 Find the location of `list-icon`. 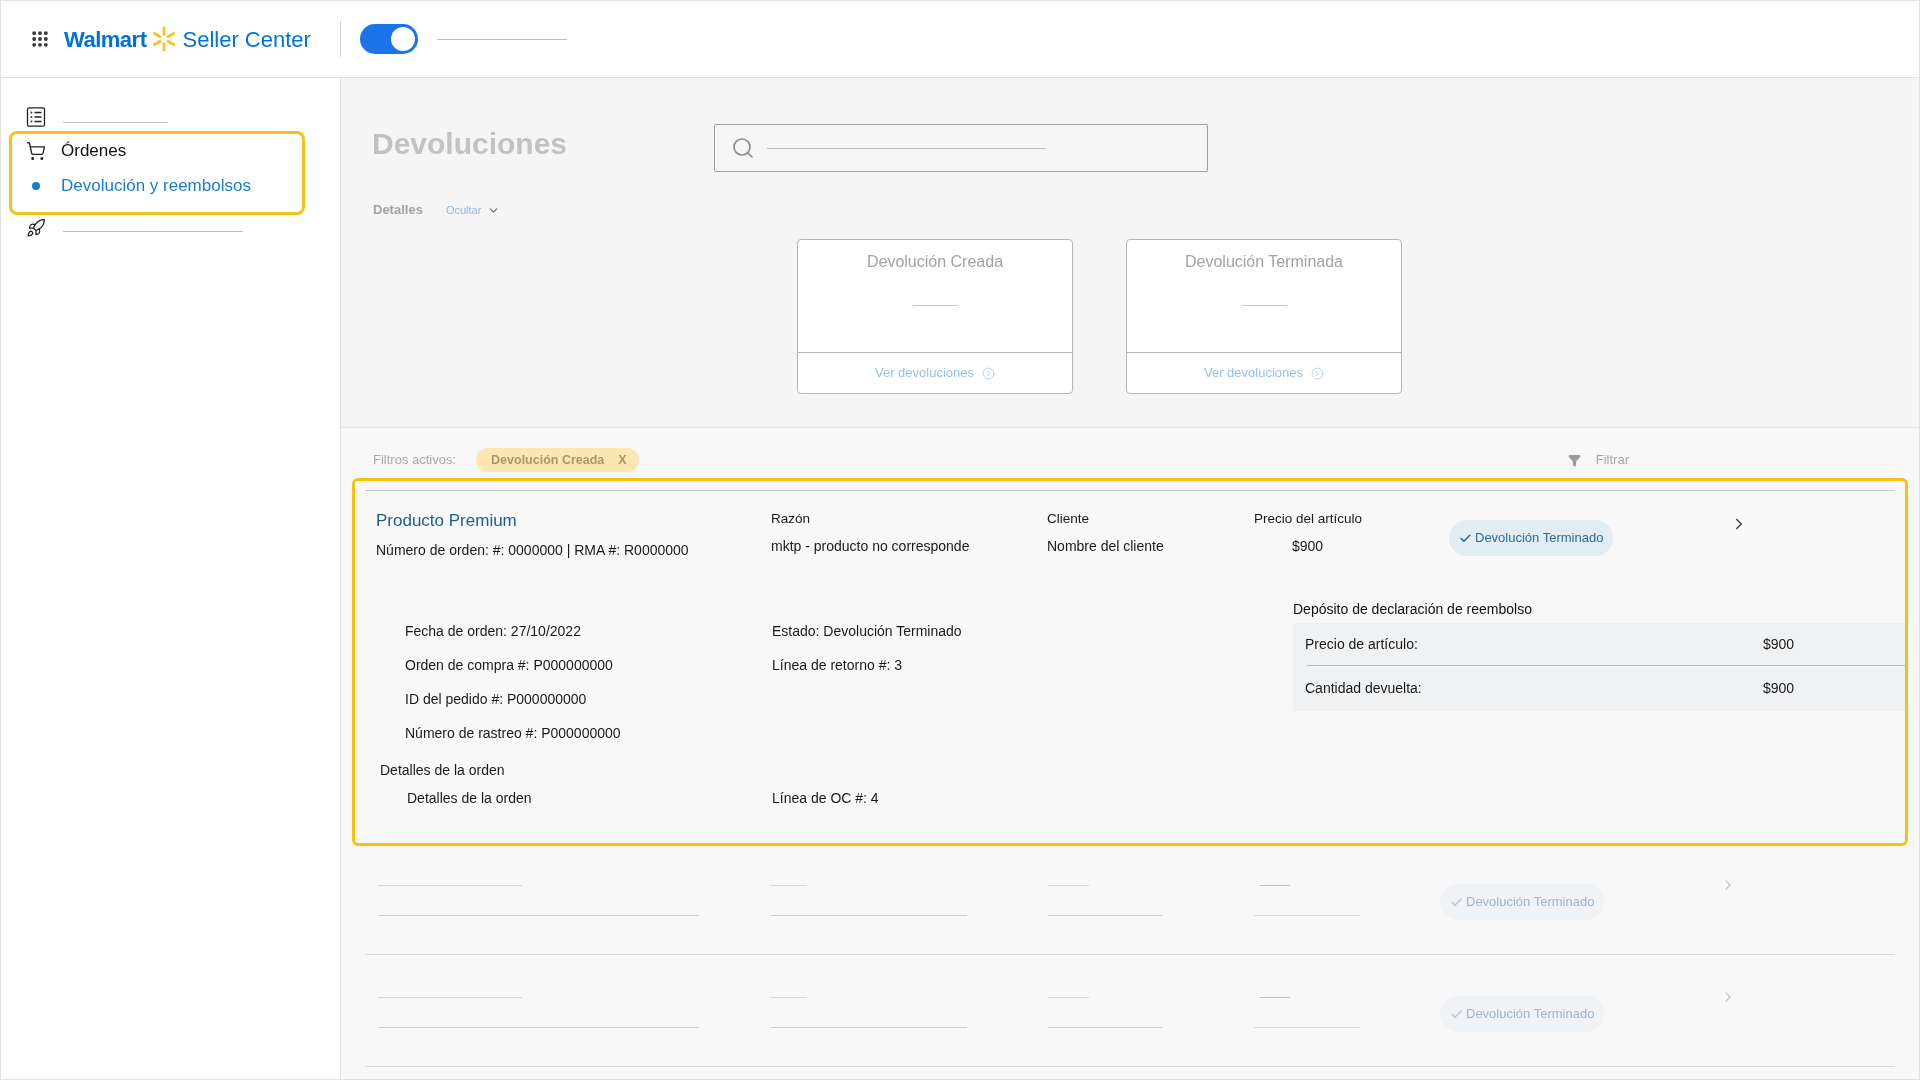

list-icon is located at coordinates (36, 117).